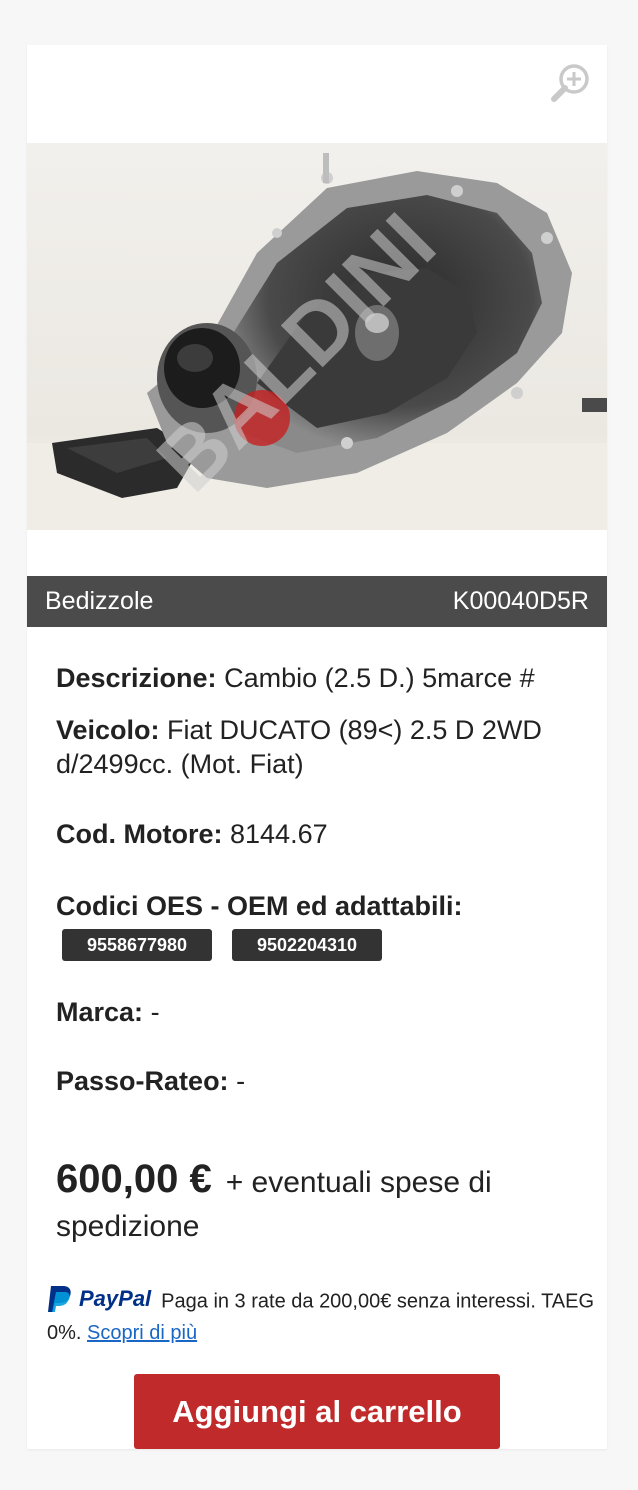  Describe the element at coordinates (307, 945) in the screenshot. I see `oem-code-badge: 9502204310` at that location.